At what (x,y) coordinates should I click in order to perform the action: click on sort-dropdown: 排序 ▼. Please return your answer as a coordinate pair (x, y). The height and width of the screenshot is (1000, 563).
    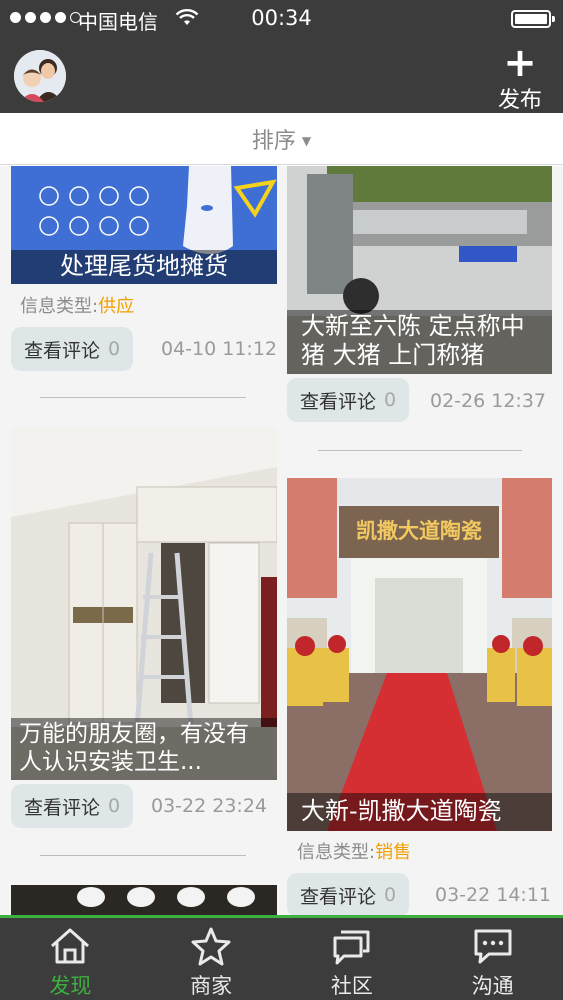
    Looking at the image, I should click on (281, 139).